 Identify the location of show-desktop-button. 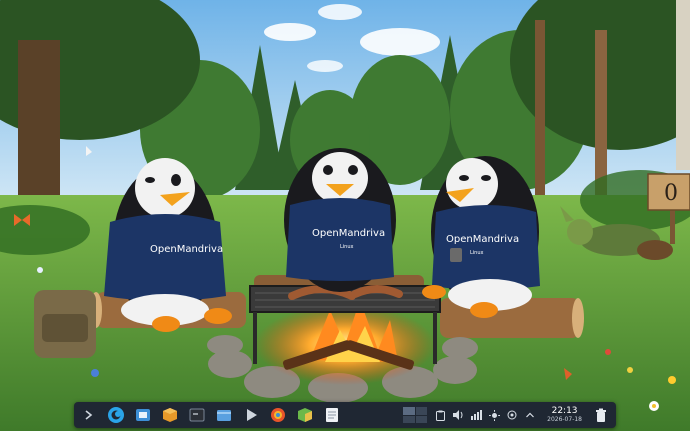
(89, 415).